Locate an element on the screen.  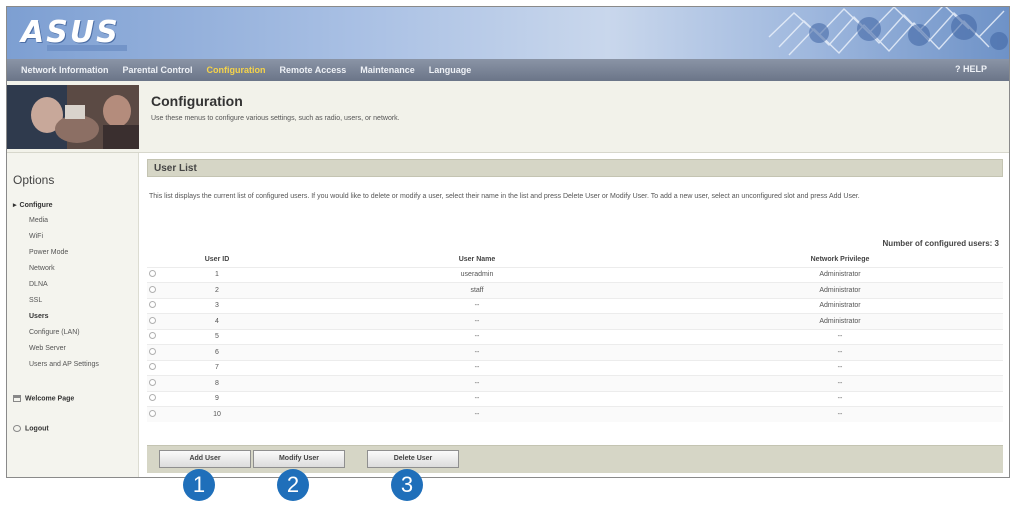
sidebar-item-dlna: DLNA is located at coordinates (38, 284).